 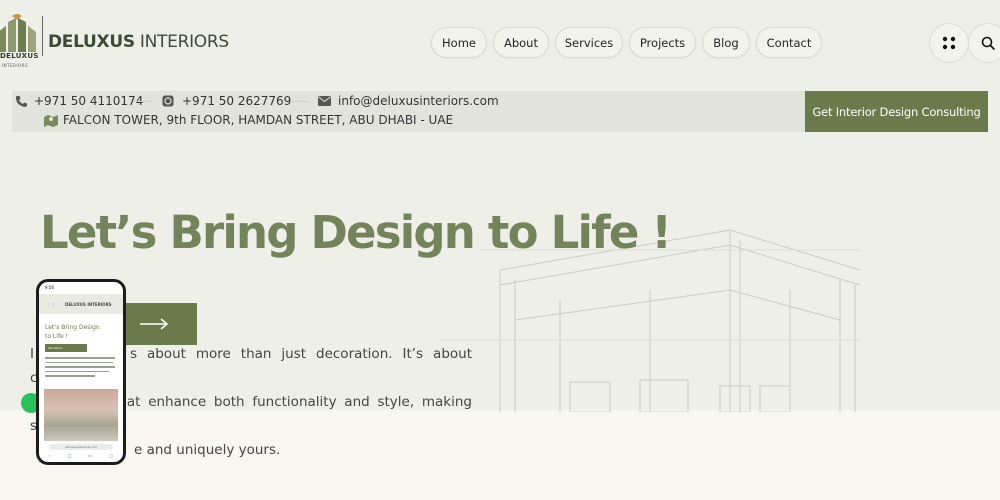 I want to click on arrow-right-icon, so click(x=154, y=324).